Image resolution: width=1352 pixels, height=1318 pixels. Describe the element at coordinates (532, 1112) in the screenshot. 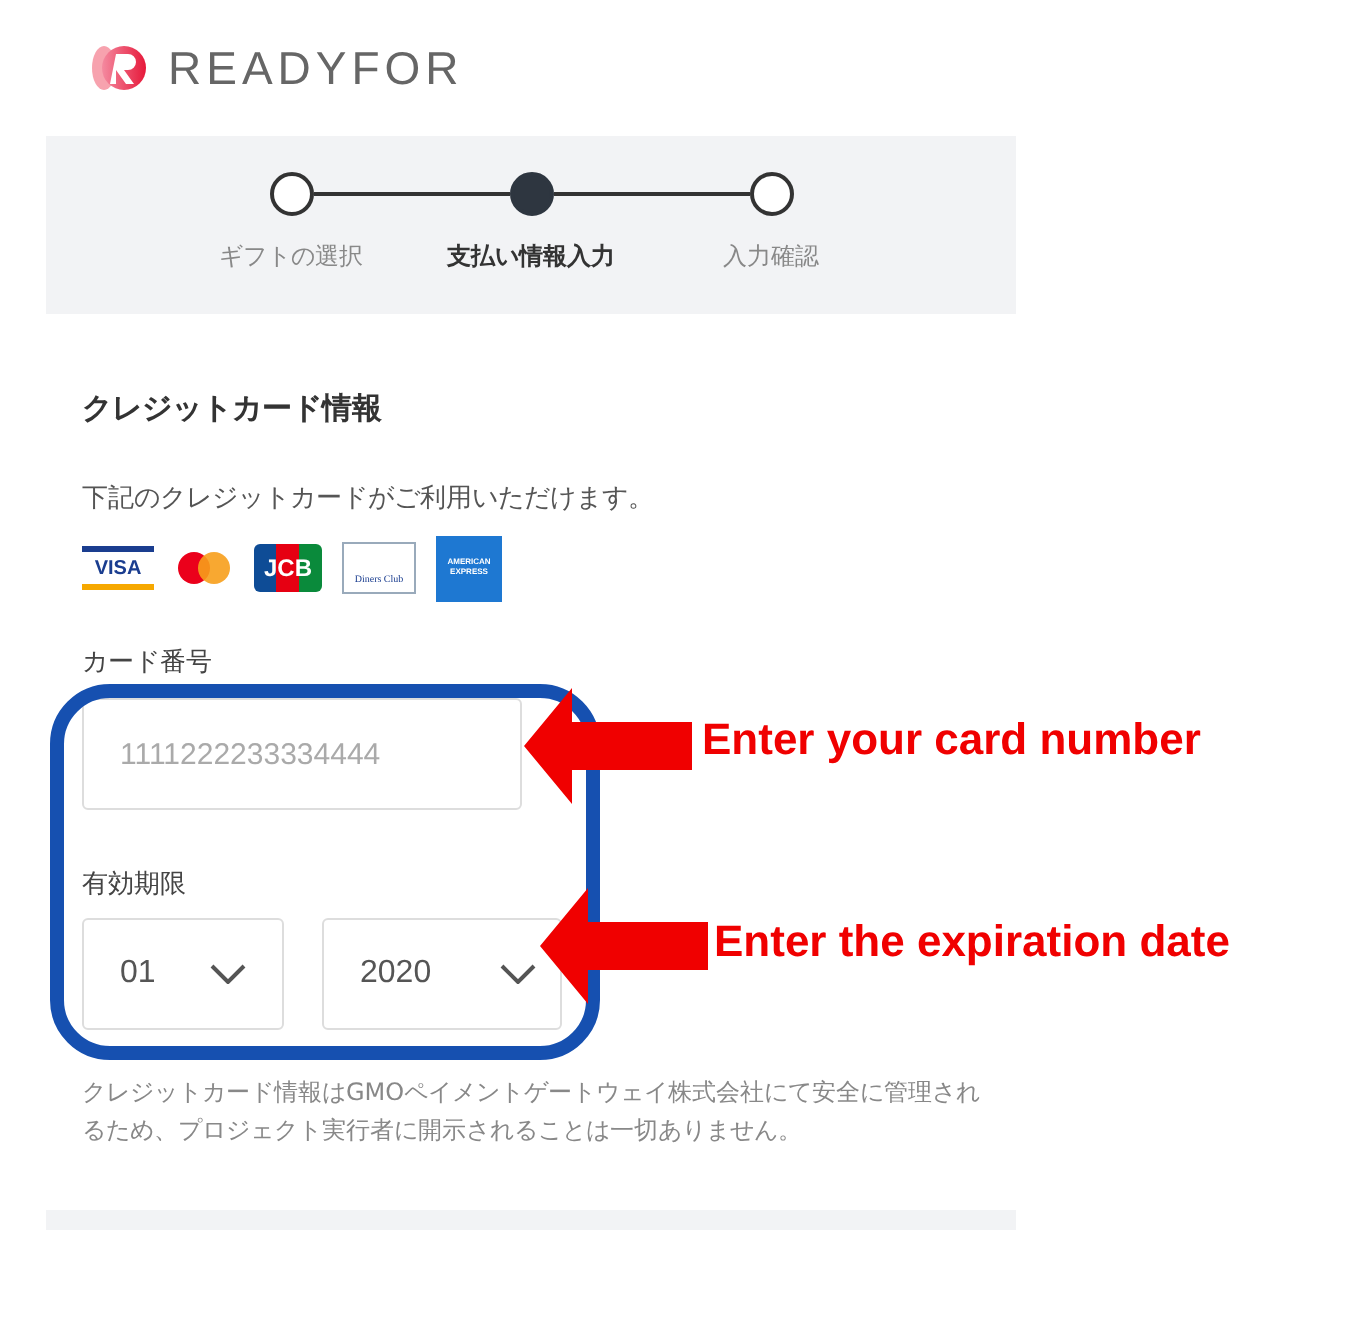

I see `notice-text: クレジットカード情報はGMOペイメントゲートウェイ株式会社にて安全に管理されるため、プロジェクト実行者に開示されることは一切ありません。` at that location.